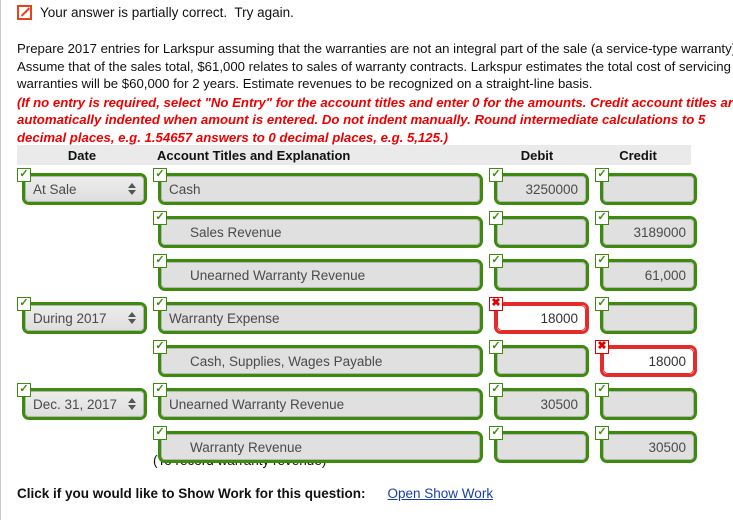 This screenshot has width=733, height=520. What do you see at coordinates (441, 493) in the screenshot?
I see `open-show-work-link: Open Show Work` at bounding box center [441, 493].